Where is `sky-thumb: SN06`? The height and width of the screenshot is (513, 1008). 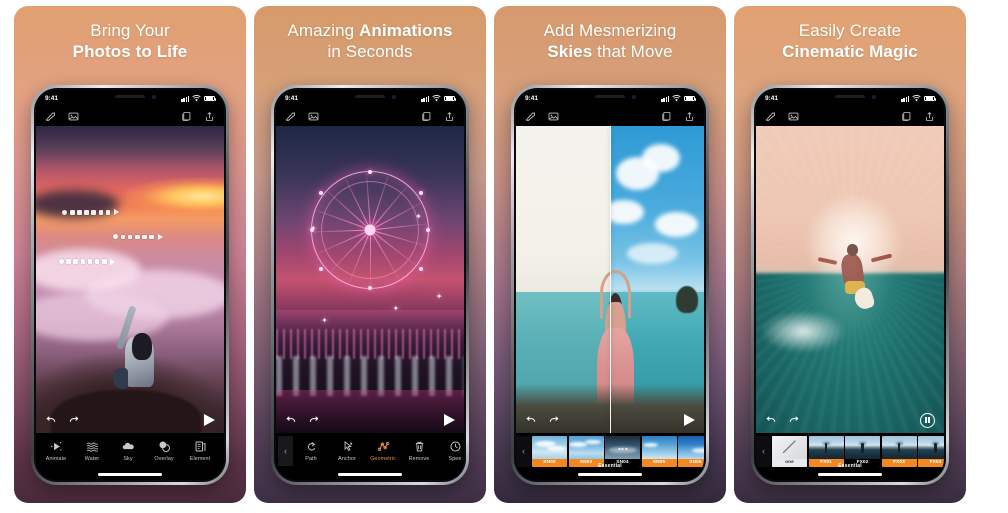
sky-thumb: SN06 is located at coordinates (691, 451).